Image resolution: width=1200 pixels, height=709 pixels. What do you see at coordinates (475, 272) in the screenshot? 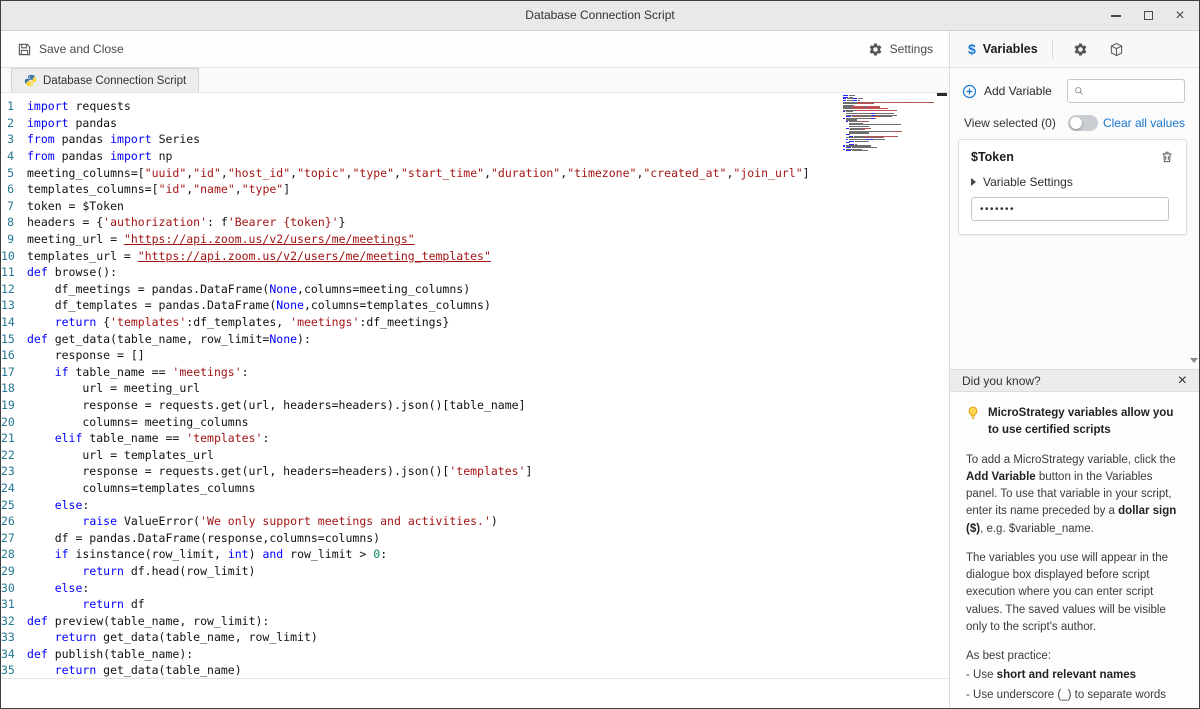
I see `code-line: 11 def browse():` at bounding box center [475, 272].